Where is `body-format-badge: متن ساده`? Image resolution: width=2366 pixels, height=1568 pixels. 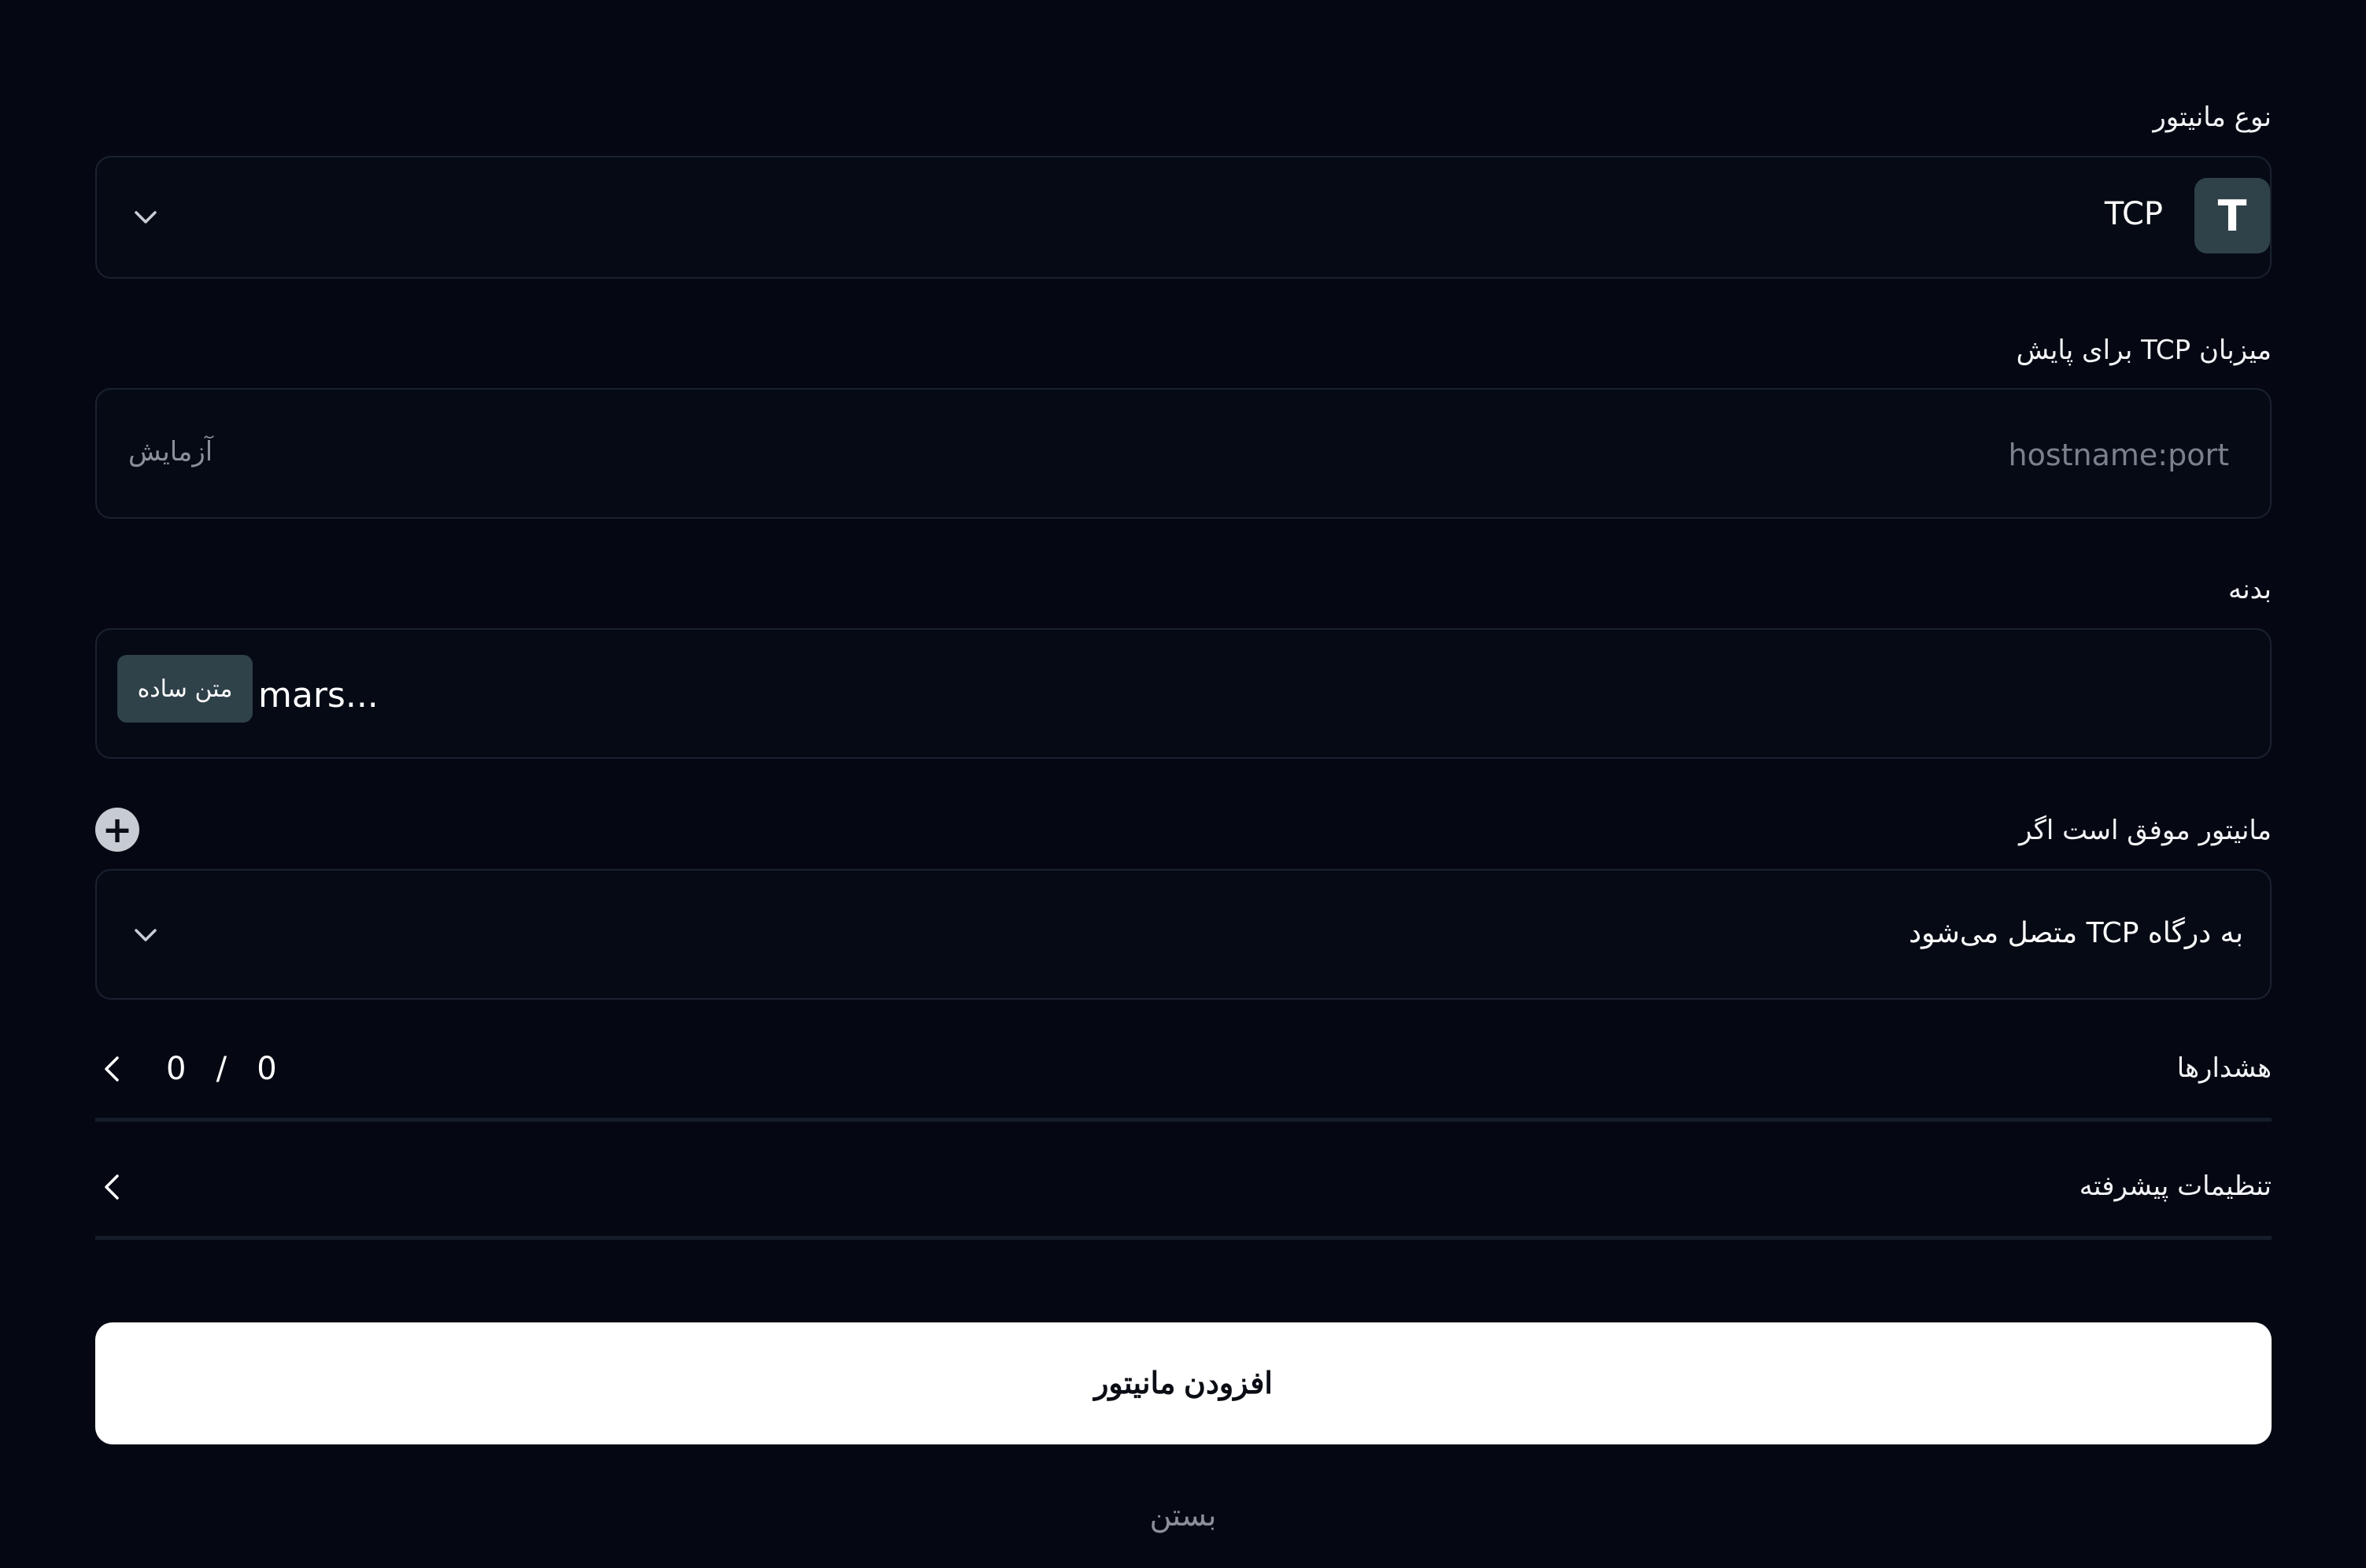
body-format-badge: متن ساده is located at coordinates (185, 689).